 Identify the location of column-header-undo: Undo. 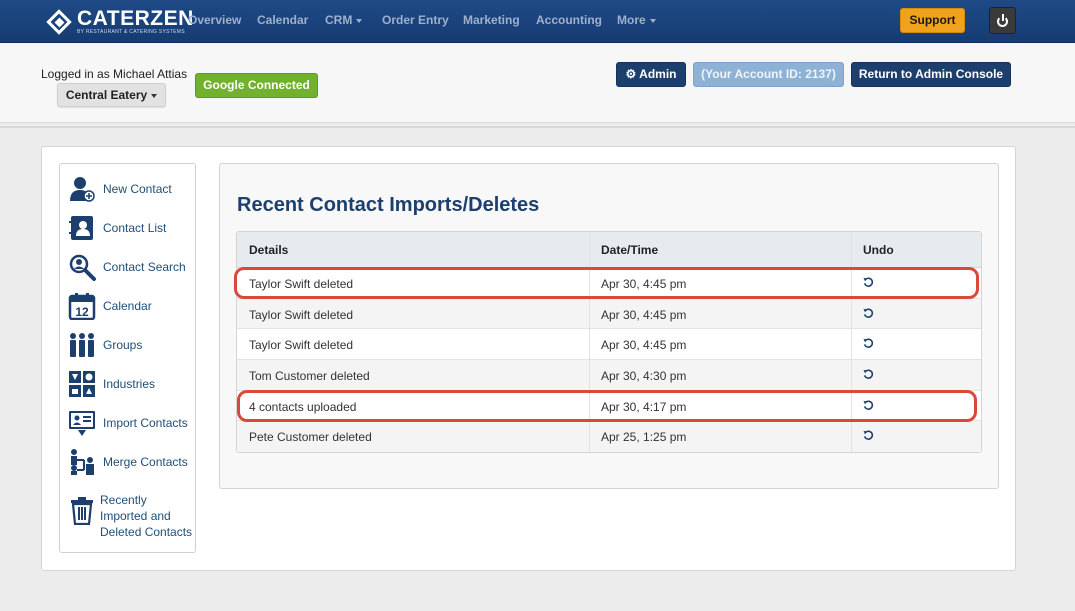
(878, 250).